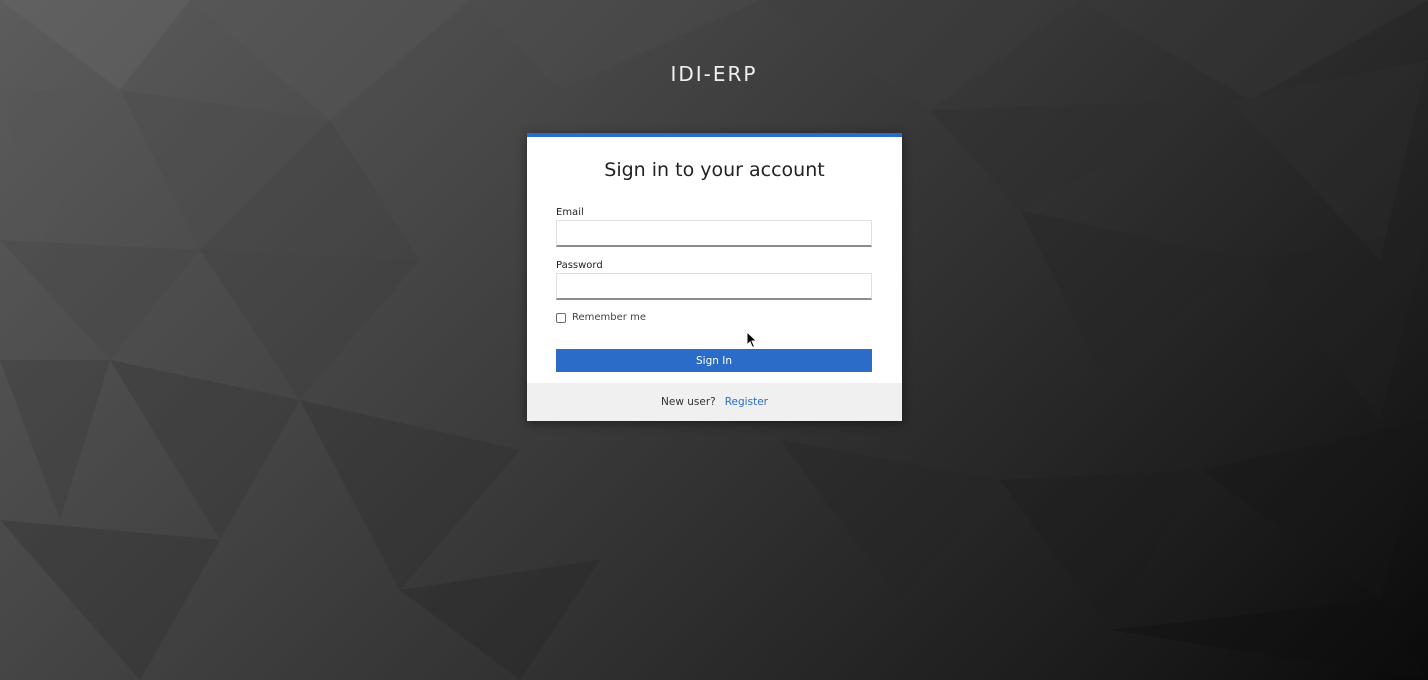  What do you see at coordinates (752, 340) in the screenshot?
I see `mouse-pointer-icon` at bounding box center [752, 340].